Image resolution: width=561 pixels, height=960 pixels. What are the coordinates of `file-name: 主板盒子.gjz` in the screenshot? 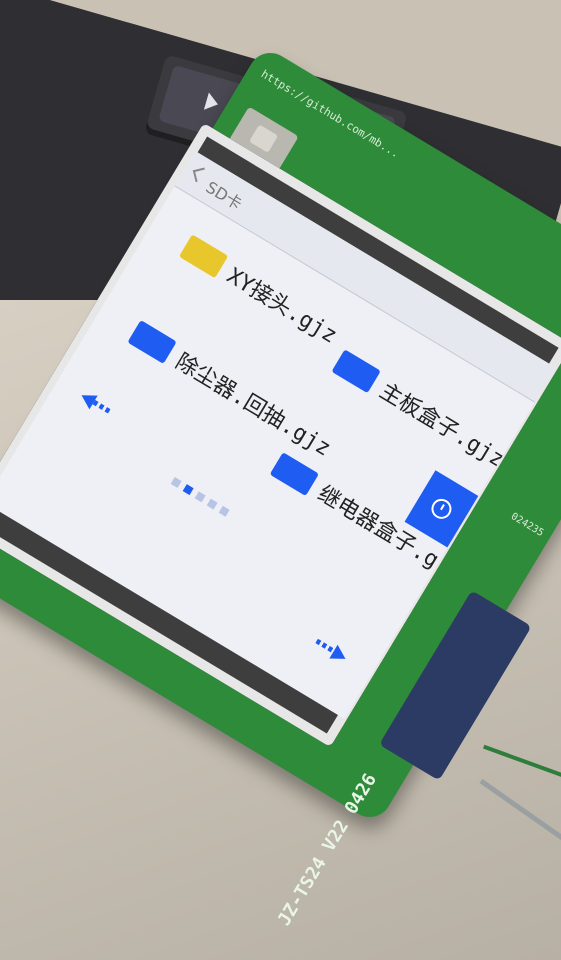 It's located at (441, 425).